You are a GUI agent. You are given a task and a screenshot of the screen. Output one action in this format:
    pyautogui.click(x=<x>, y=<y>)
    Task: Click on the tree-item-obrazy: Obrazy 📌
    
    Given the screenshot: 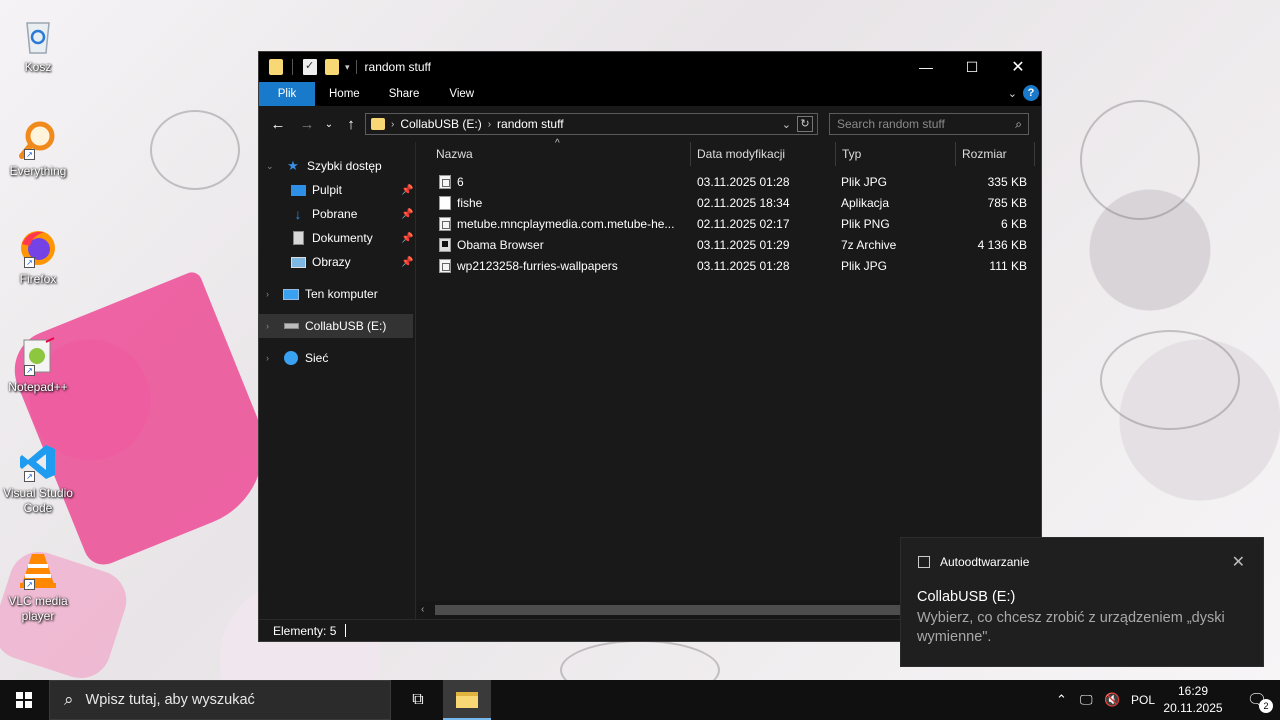 What is the action you would take?
    pyautogui.click(x=337, y=262)
    